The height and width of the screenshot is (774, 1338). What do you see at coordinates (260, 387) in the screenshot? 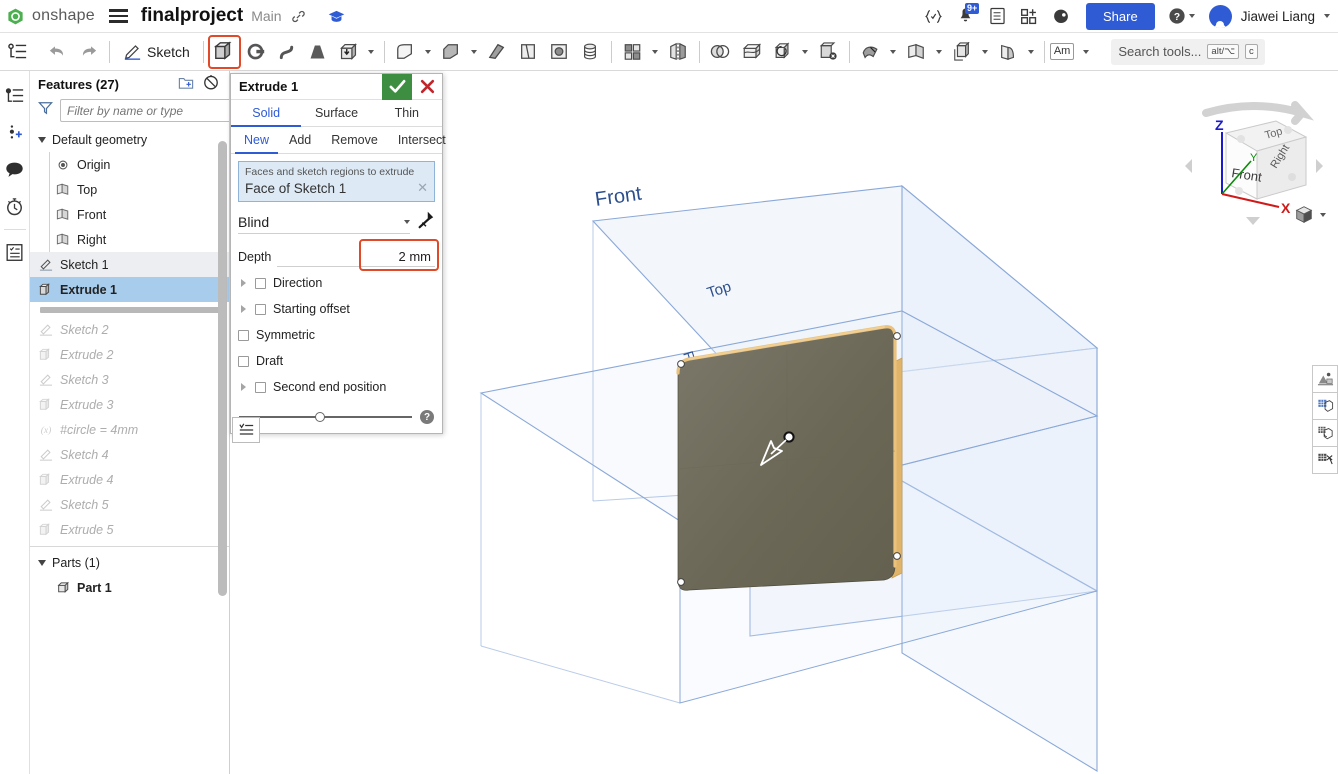
I see `second-end-position-checkbox` at bounding box center [260, 387].